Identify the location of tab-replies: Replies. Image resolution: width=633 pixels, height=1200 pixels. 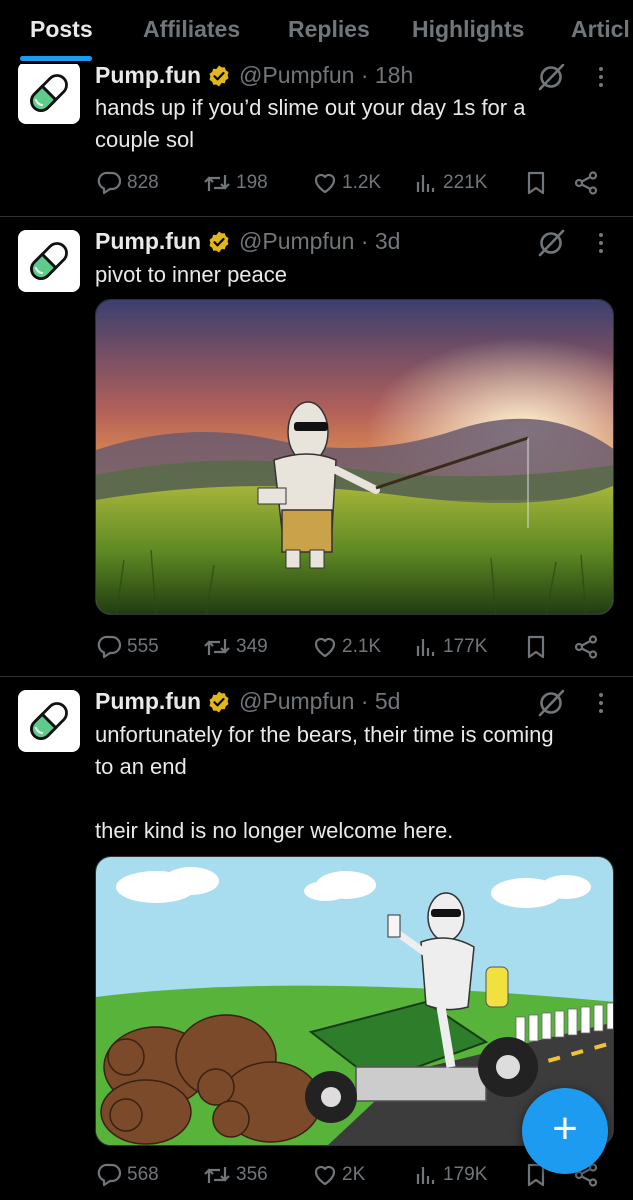
(329, 29).